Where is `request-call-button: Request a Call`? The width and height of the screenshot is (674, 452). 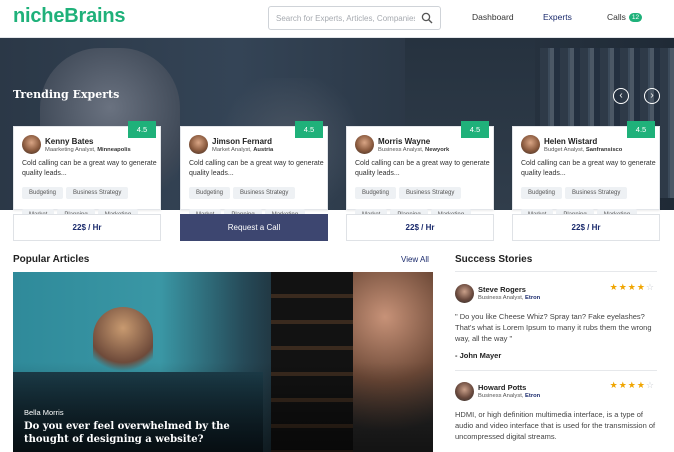
request-call-button: Request a Call is located at coordinates (254, 227).